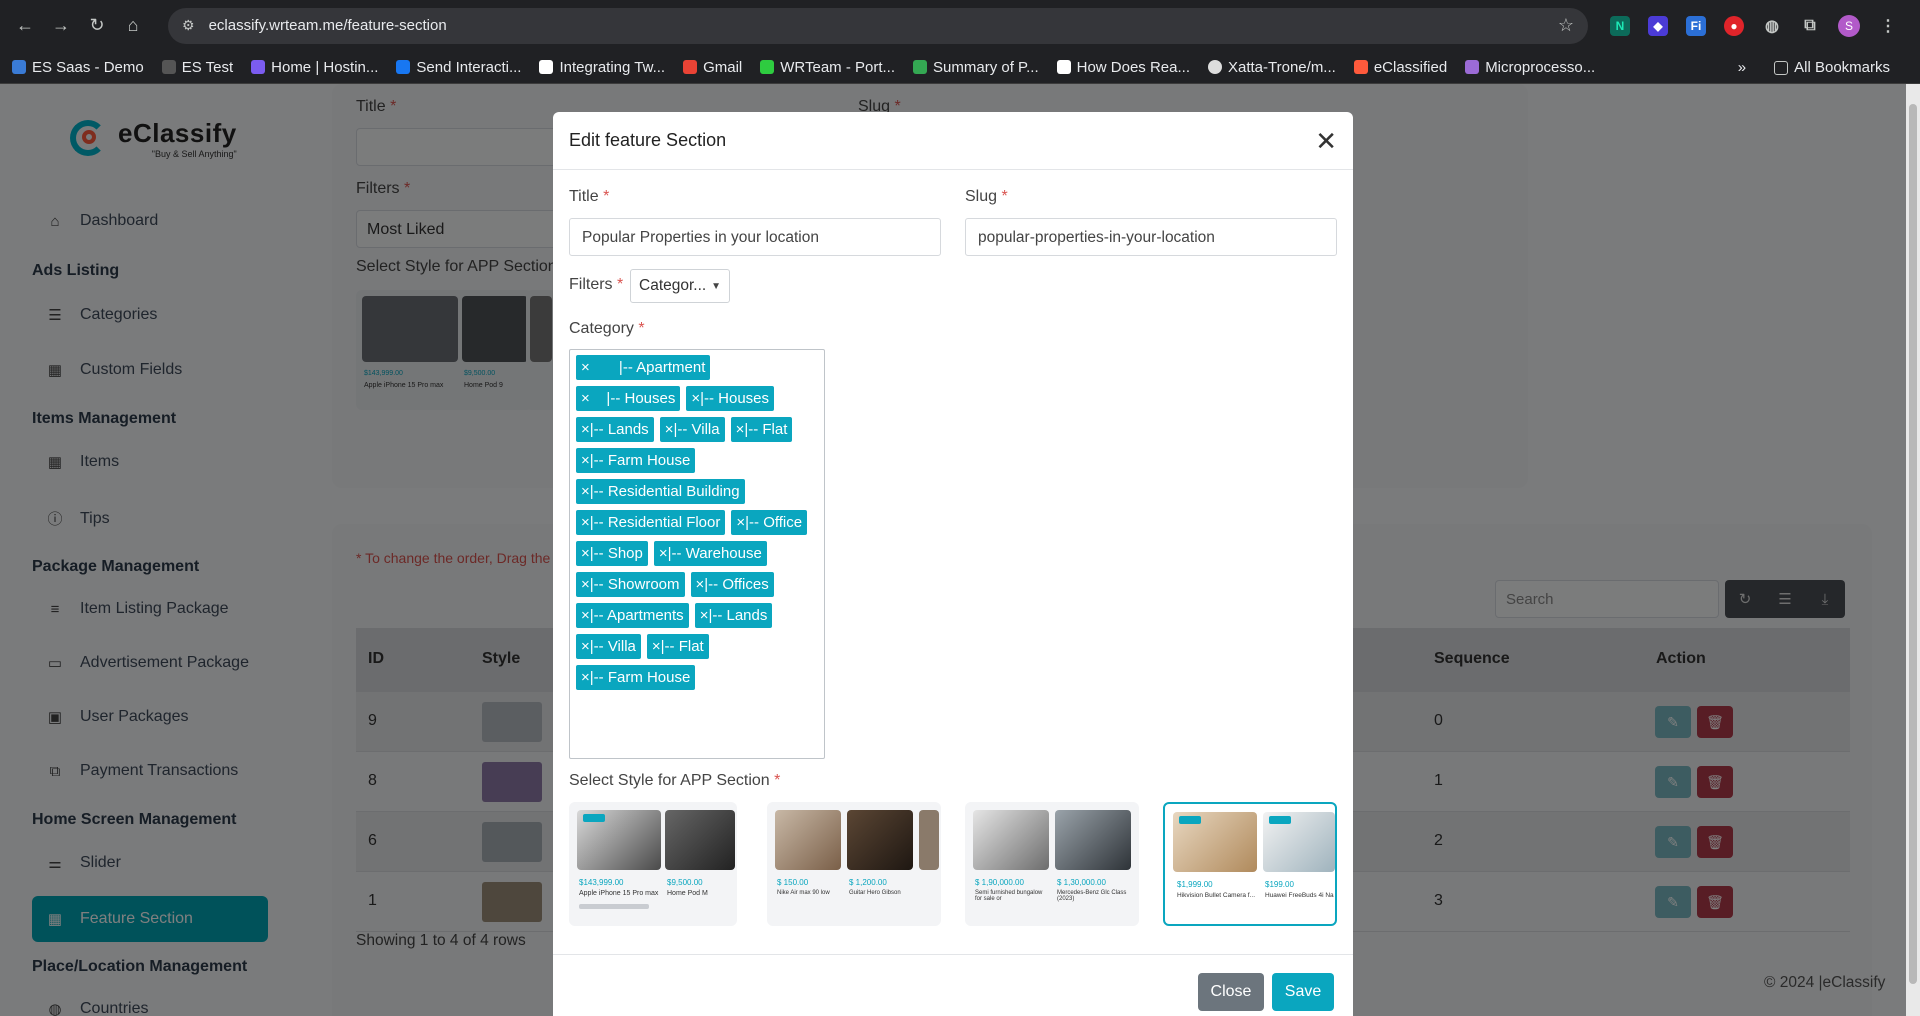 The image size is (1920, 1016). Describe the element at coordinates (732, 584) in the screenshot. I see `category-chip: ×|-- Offices` at that location.